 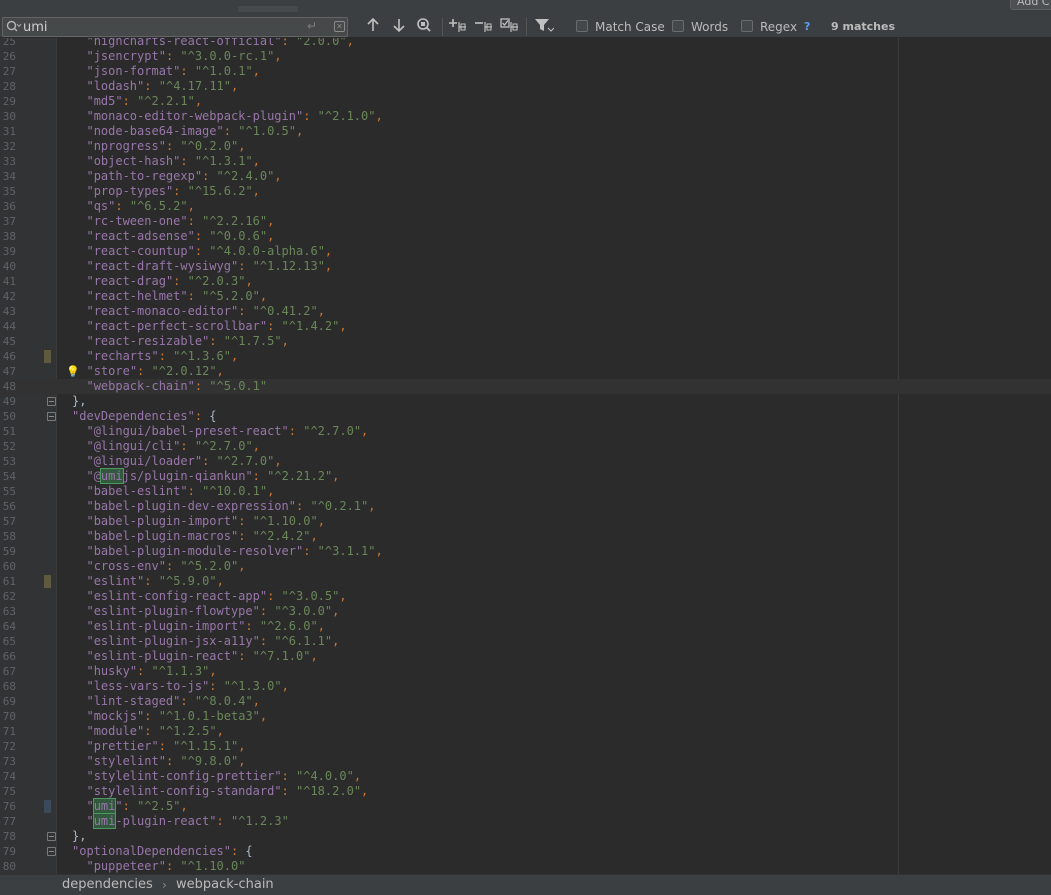 I want to click on code-line: 67 "husky": "^1.1.3",, so click(x=525, y=671).